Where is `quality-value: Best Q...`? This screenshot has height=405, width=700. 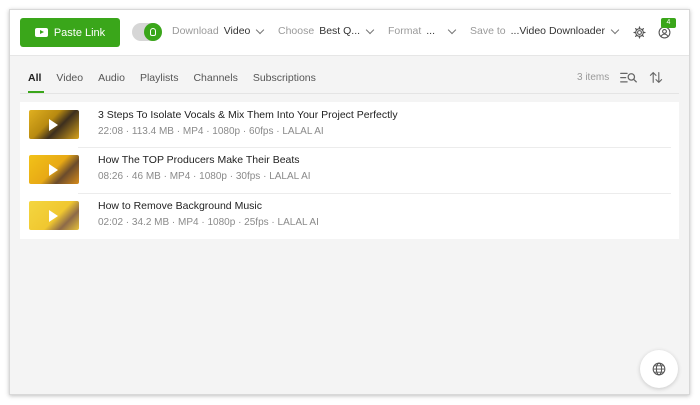 quality-value: Best Q... is located at coordinates (340, 31).